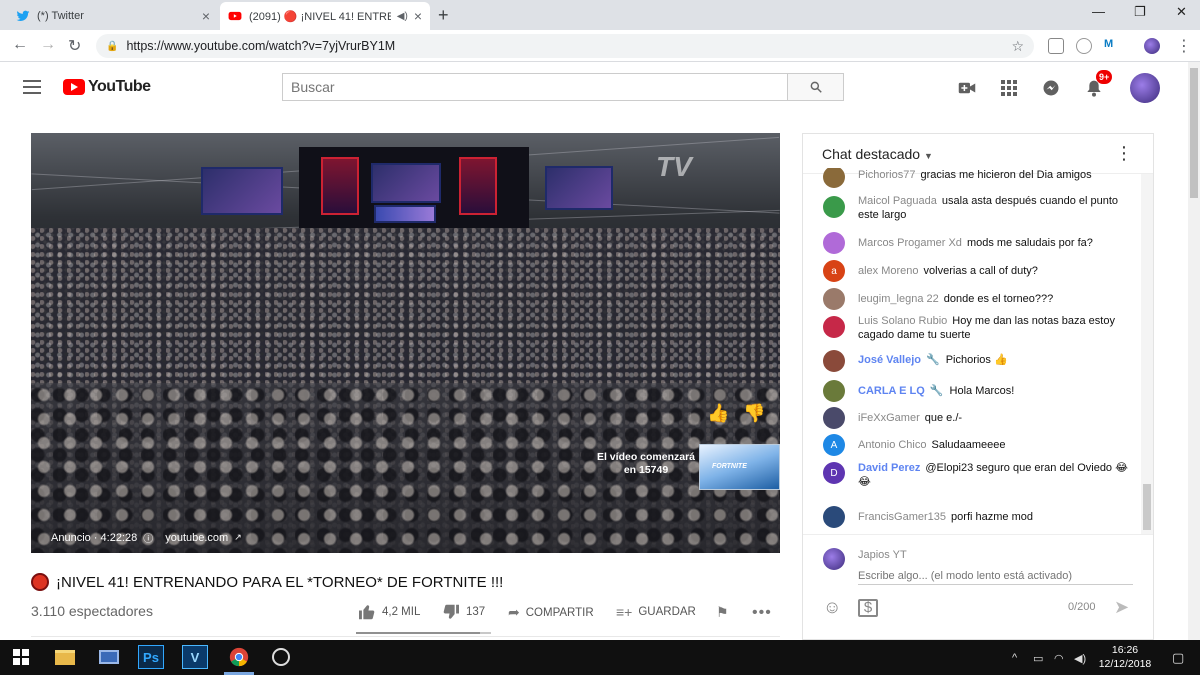 The height and width of the screenshot is (675, 1200). Describe the element at coordinates (1178, 658) in the screenshot. I see `notification-center-icon: ▢` at that location.